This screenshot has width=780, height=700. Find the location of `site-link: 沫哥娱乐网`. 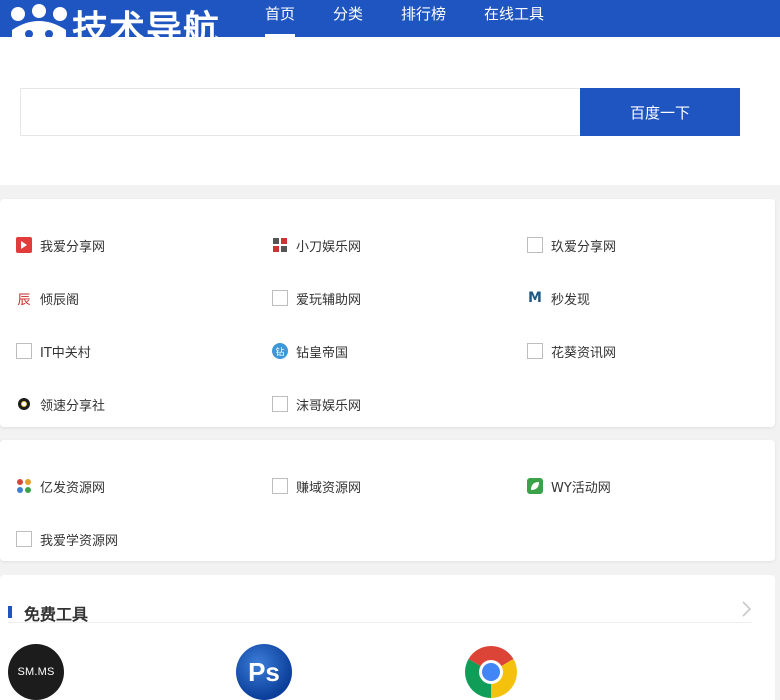

site-link: 沫哥娱乐网 is located at coordinates (316, 404).